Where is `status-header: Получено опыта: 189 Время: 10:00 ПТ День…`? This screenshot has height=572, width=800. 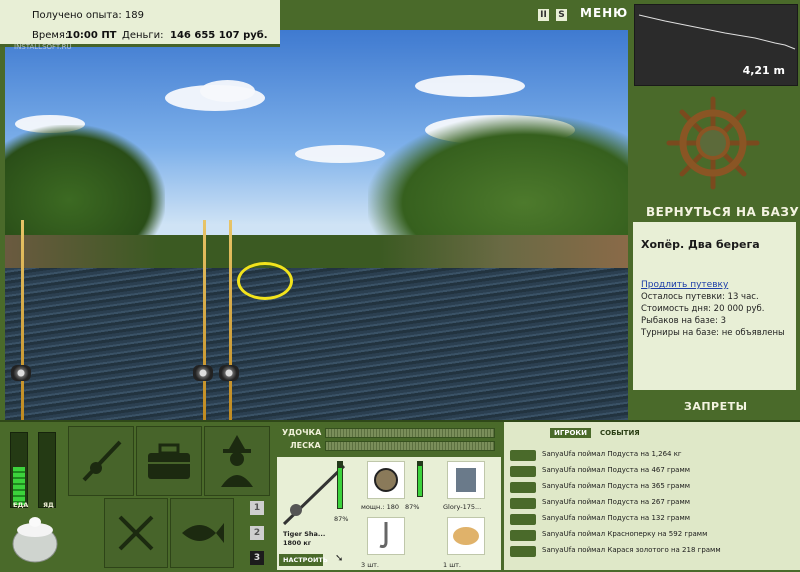 status-header: Получено опыта: 189 Время: 10:00 ПТ День… is located at coordinates (140, 23).